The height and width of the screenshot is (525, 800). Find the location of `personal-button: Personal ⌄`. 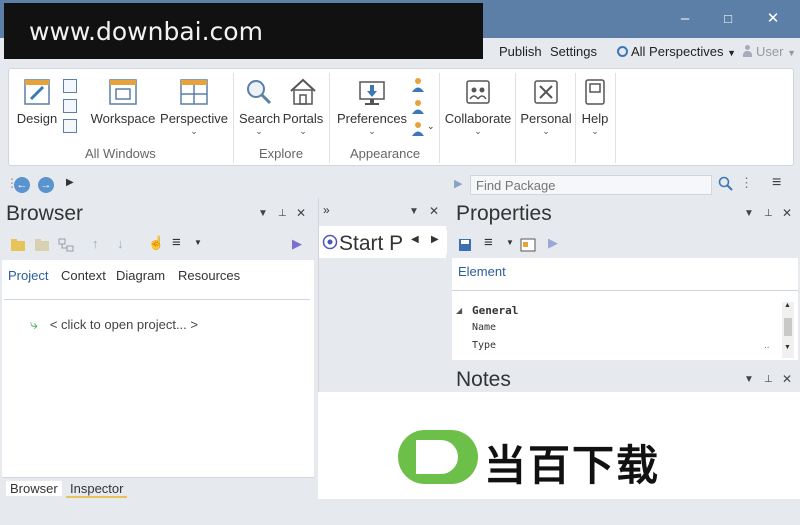

personal-button: Personal ⌄ is located at coordinates (546, 106).